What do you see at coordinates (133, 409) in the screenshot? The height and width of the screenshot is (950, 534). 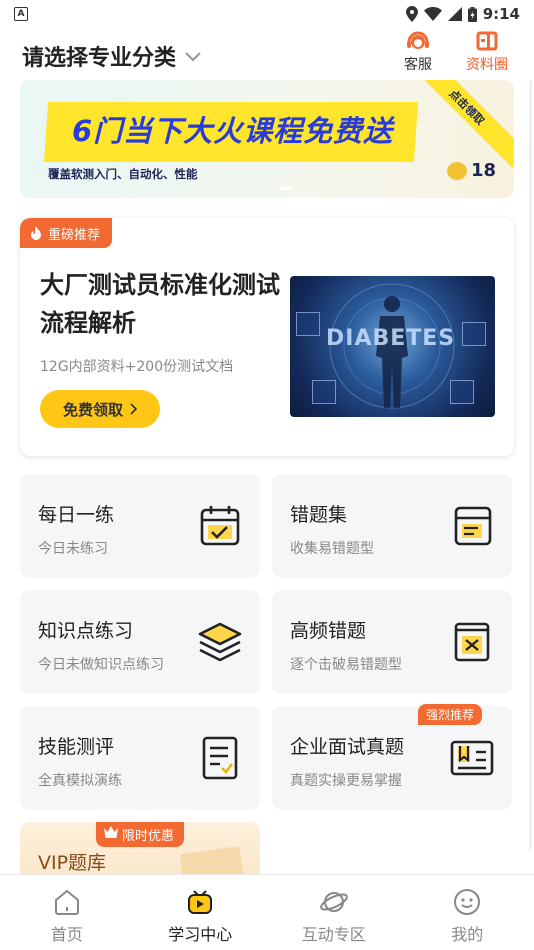 I see `chevron-right-icon` at bounding box center [133, 409].